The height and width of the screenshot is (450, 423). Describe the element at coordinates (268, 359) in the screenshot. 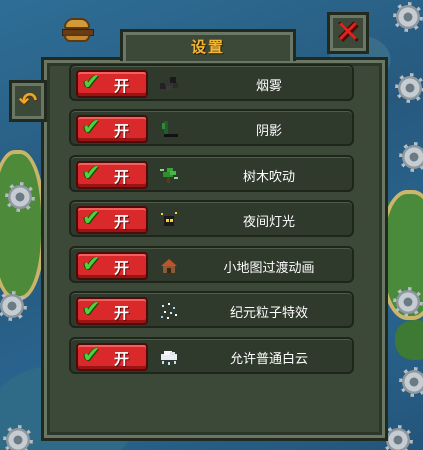

I see `setting-label: 允许普通白云` at that location.